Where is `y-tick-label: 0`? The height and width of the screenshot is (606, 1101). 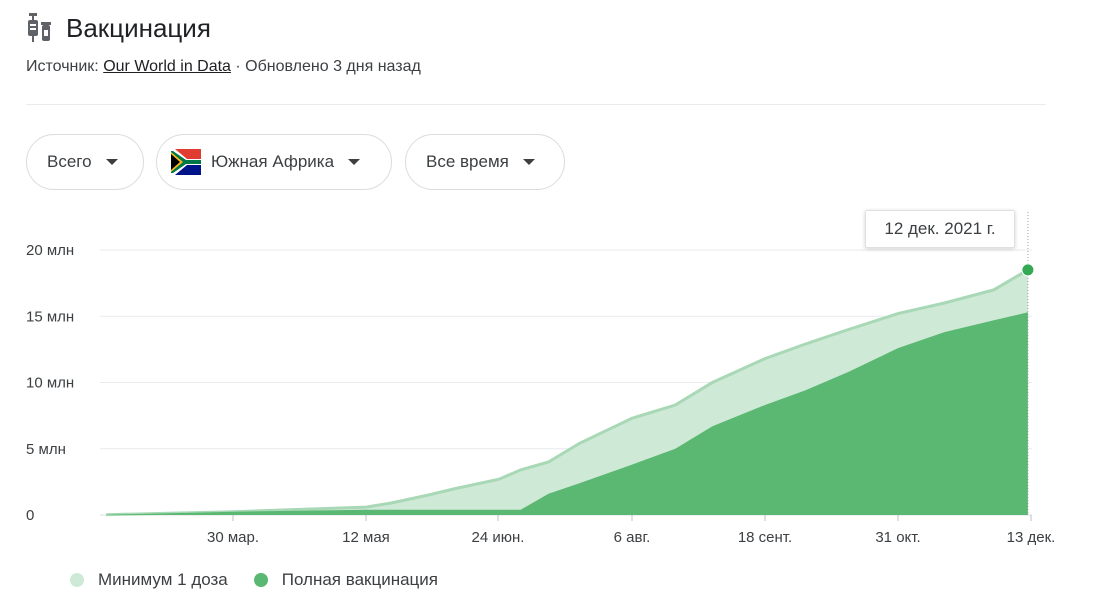 y-tick-label: 0 is located at coordinates (30, 515).